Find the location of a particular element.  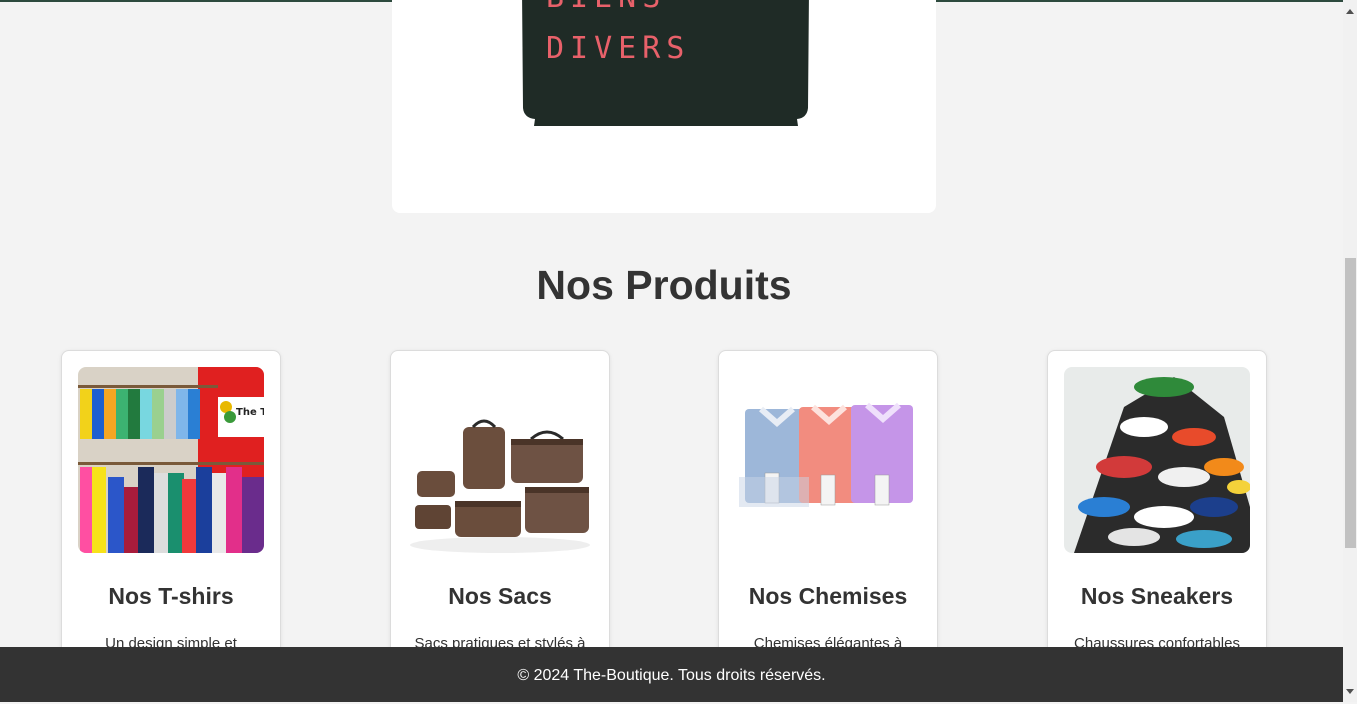

hero-card: BIENS DIVERS is located at coordinates (664, 106).